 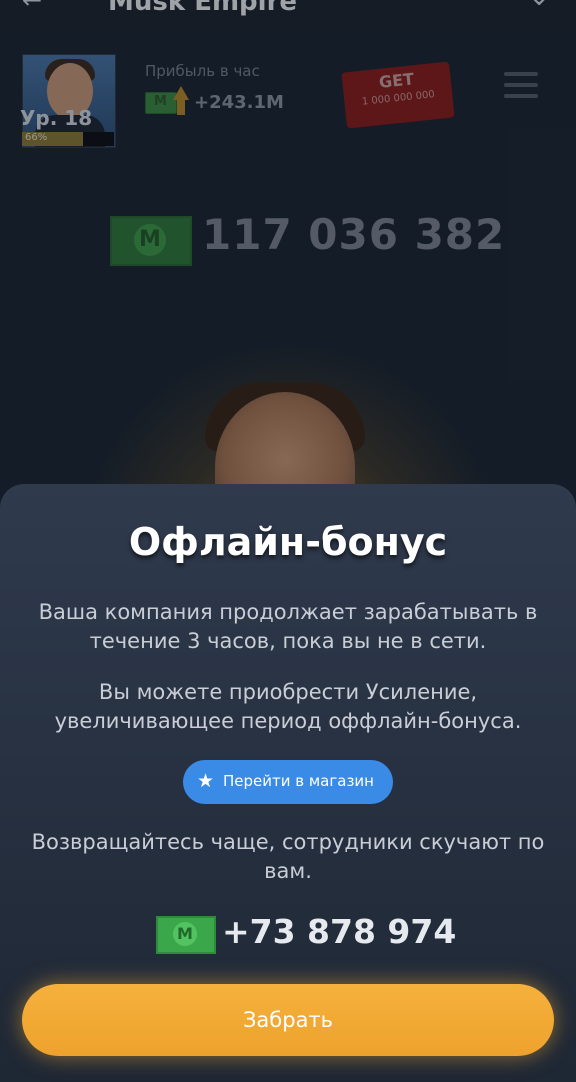 I want to click on go-to-shop-button: ★ Перейти в магазин, so click(x=288, y=782).